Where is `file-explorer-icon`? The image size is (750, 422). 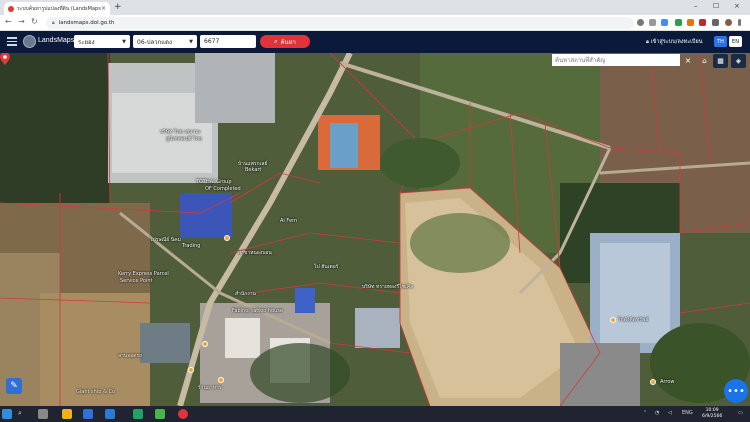
file-explorer-icon is located at coordinates (67, 414).